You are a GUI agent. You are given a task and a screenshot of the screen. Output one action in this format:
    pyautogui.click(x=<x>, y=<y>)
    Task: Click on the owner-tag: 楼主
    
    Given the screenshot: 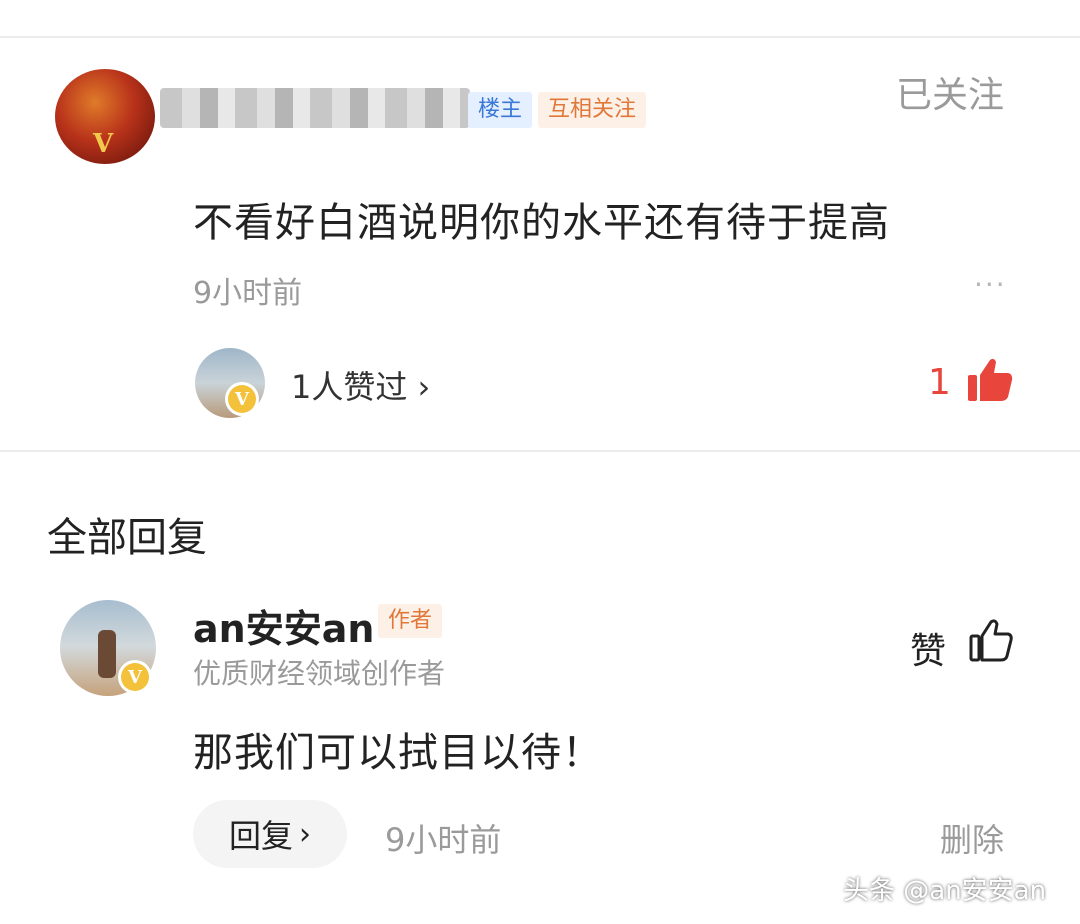 What is the action you would take?
    pyautogui.click(x=500, y=110)
    